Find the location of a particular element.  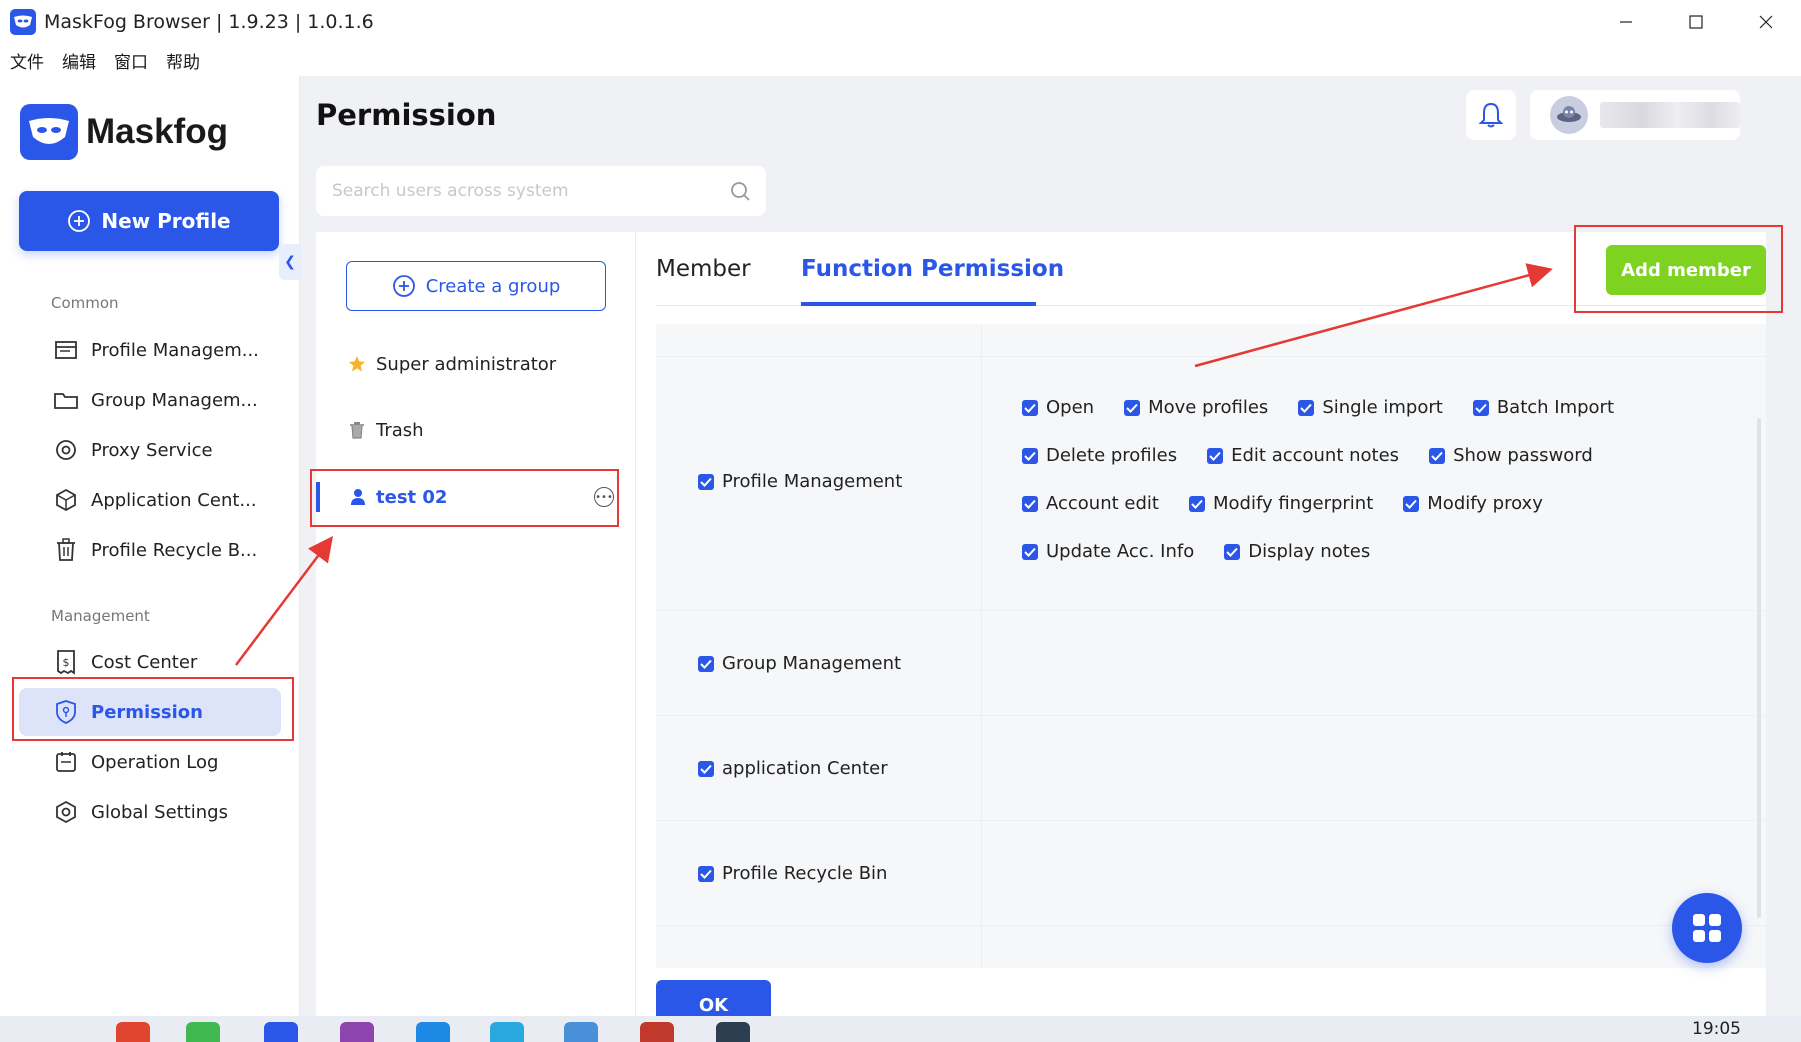

permission-profile-recycle-bin: Profile Recycle Bin is located at coordinates (792, 873).